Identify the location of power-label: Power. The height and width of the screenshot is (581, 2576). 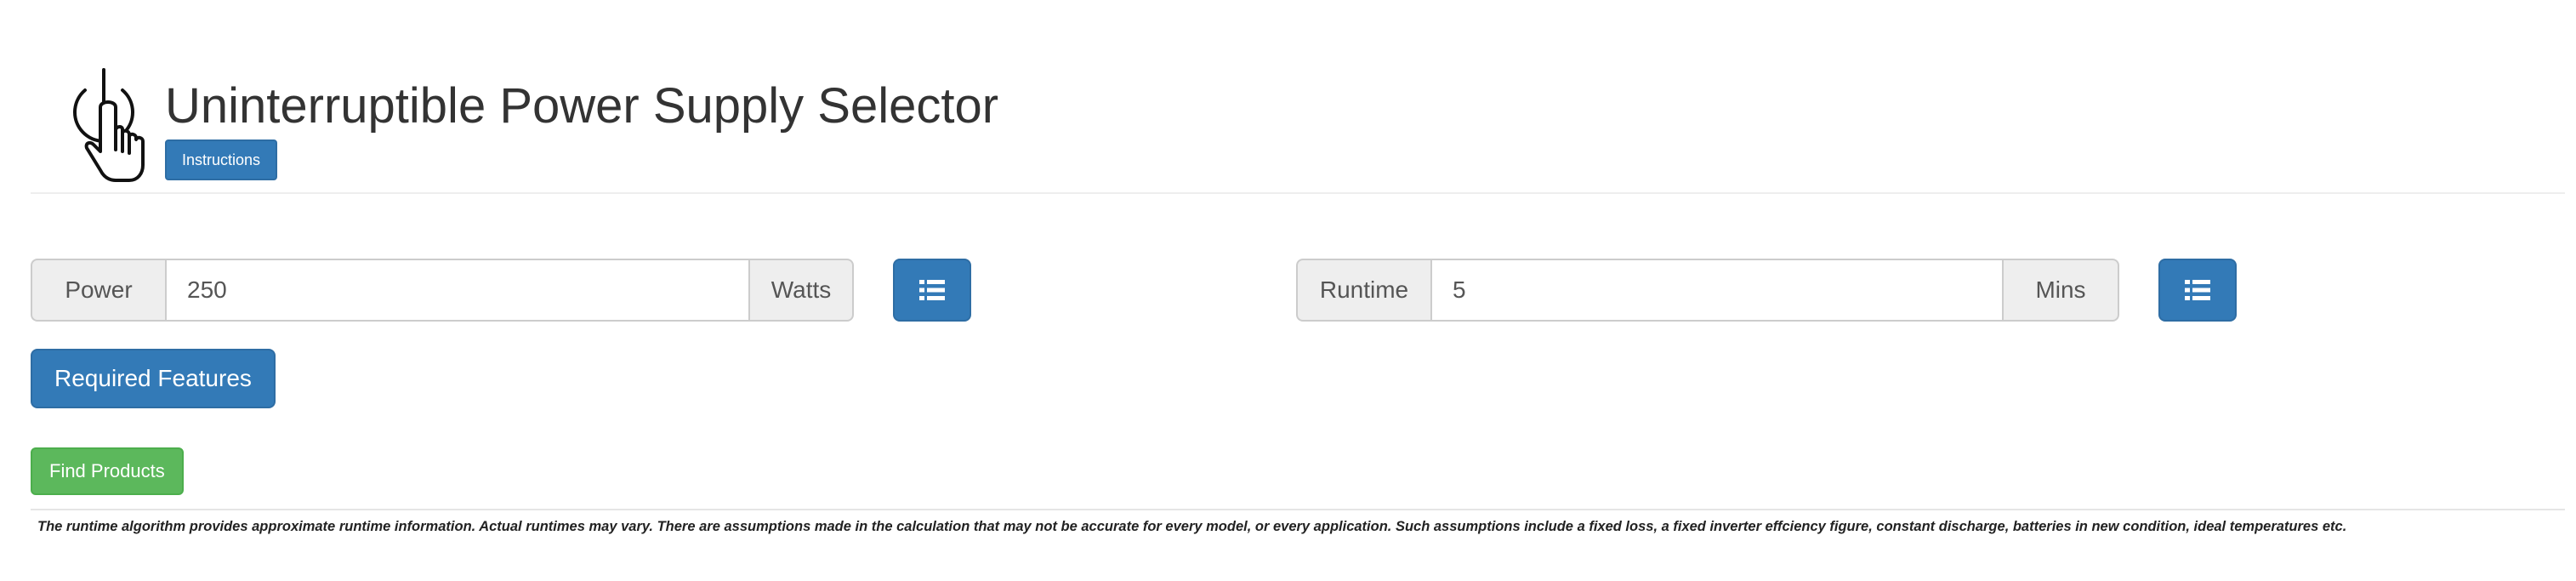
(98, 290).